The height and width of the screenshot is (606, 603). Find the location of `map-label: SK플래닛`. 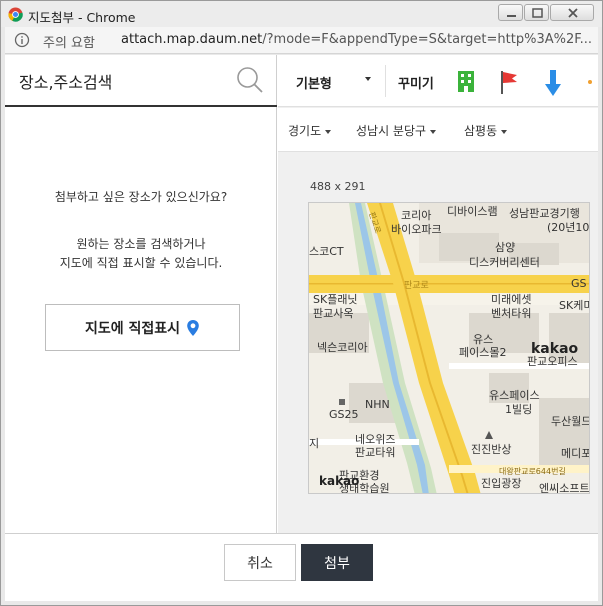

map-label: SK플래닛 is located at coordinates (335, 299).